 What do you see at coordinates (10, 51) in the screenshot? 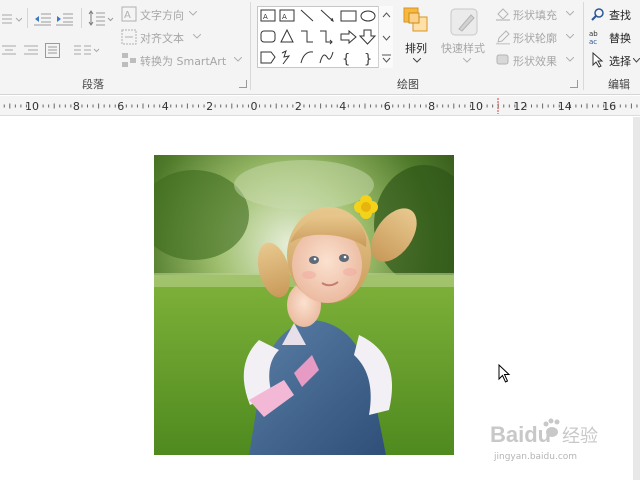
I see `align-center-icon` at bounding box center [10, 51].